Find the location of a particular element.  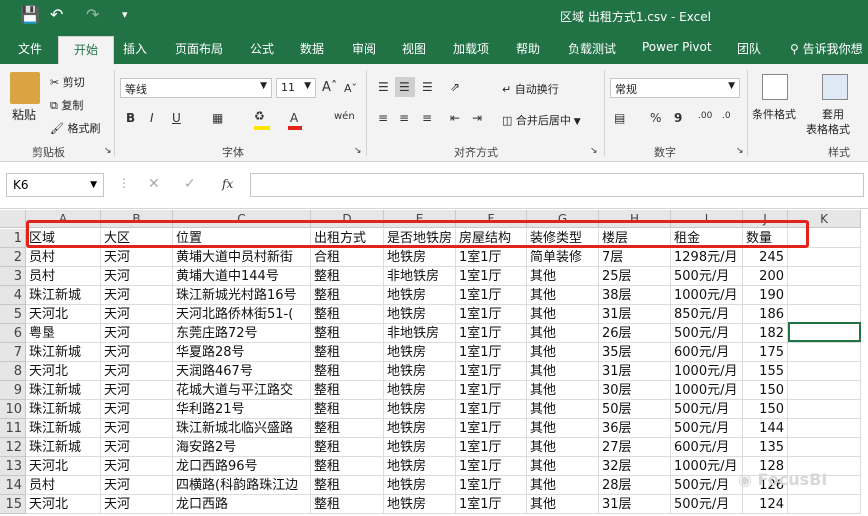

row-header: 5 is located at coordinates (13, 314).